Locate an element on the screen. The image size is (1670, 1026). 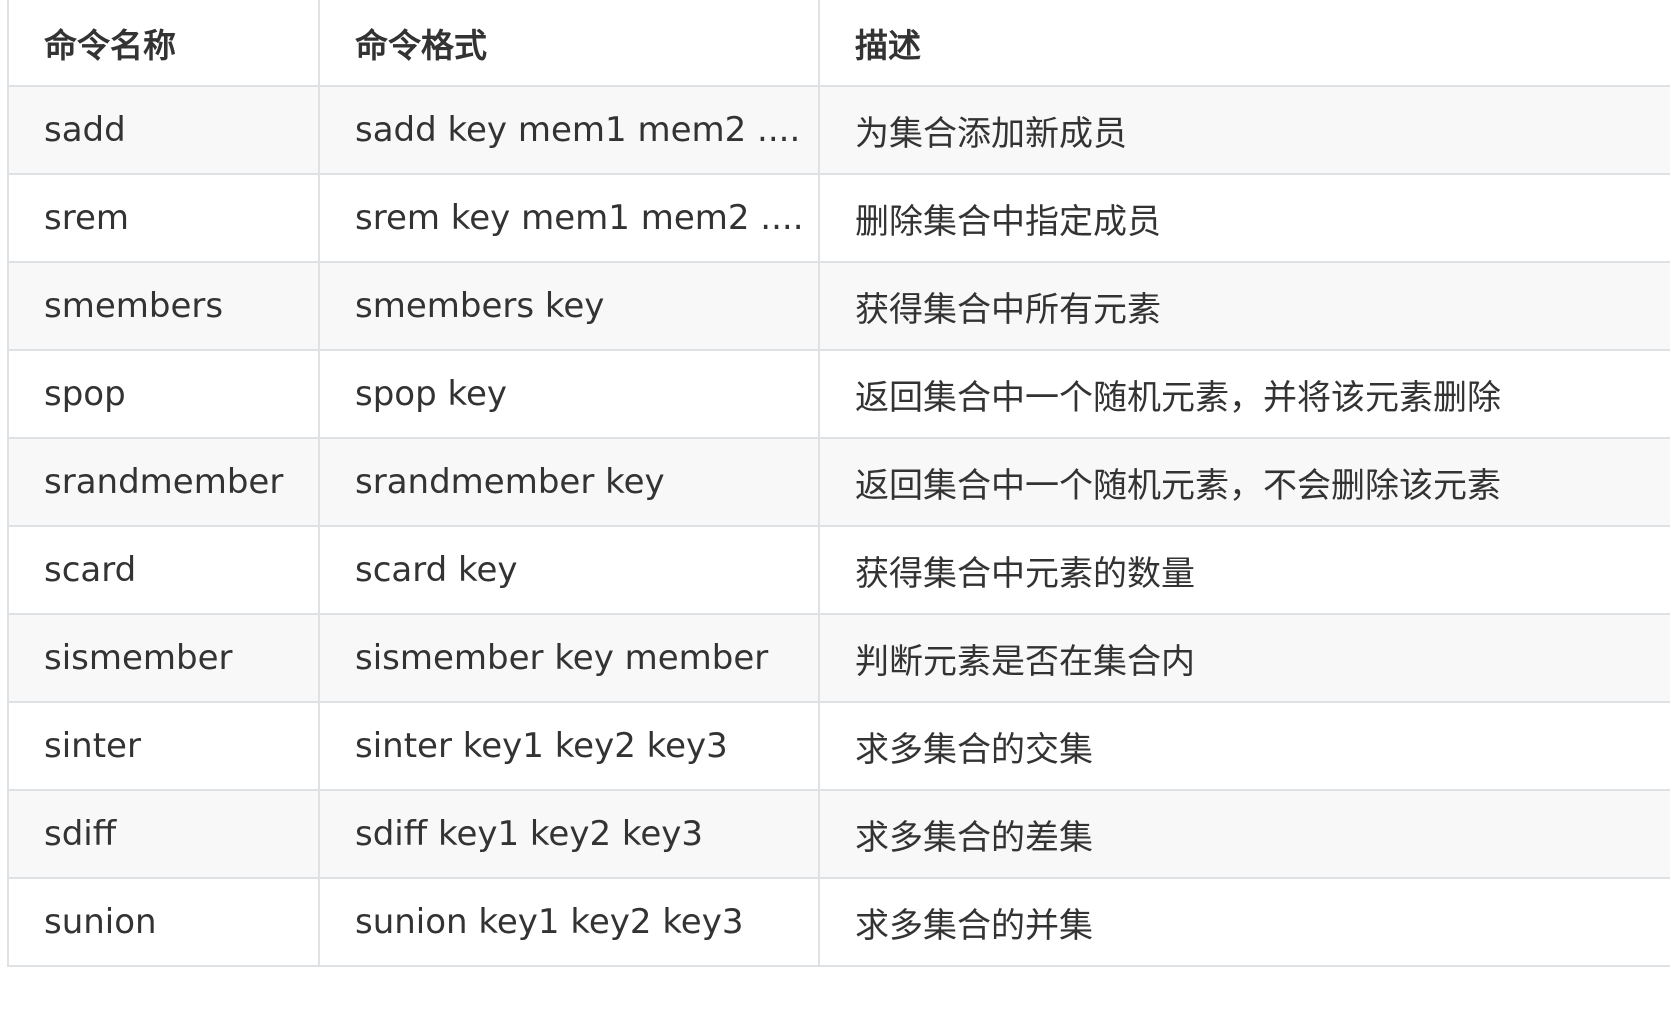
cell-command-name: sinter is located at coordinates (163, 746).